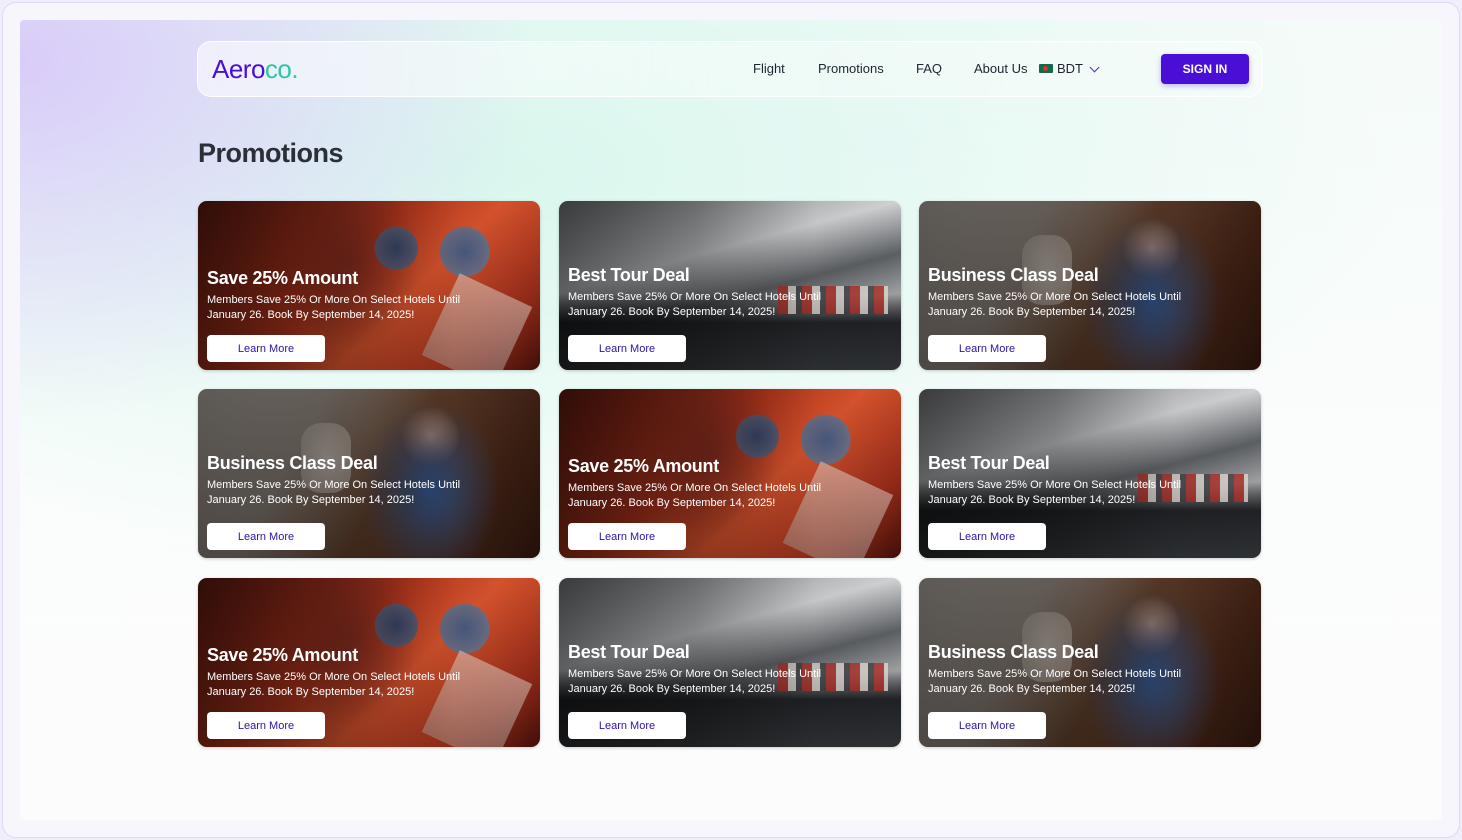  I want to click on nav-link-about-us: About Us, so click(1000, 68).